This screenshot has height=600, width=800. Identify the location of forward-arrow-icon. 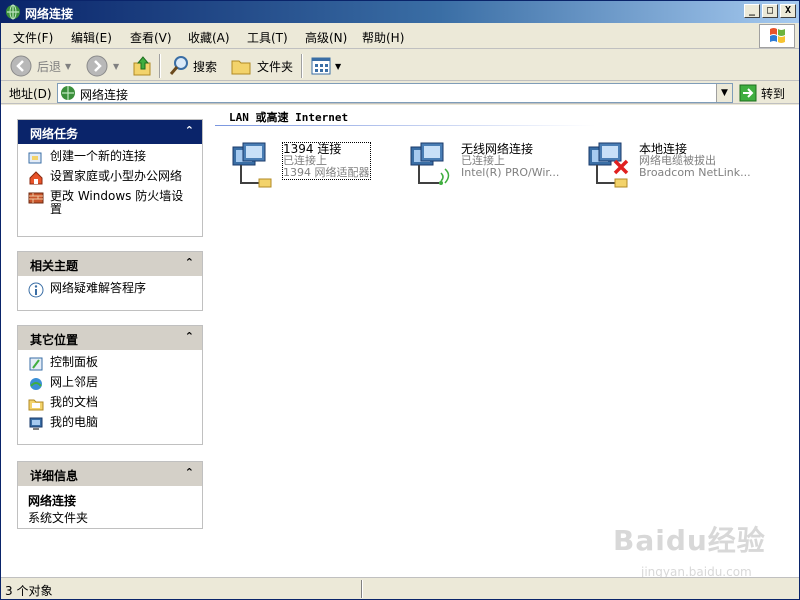
(97, 66).